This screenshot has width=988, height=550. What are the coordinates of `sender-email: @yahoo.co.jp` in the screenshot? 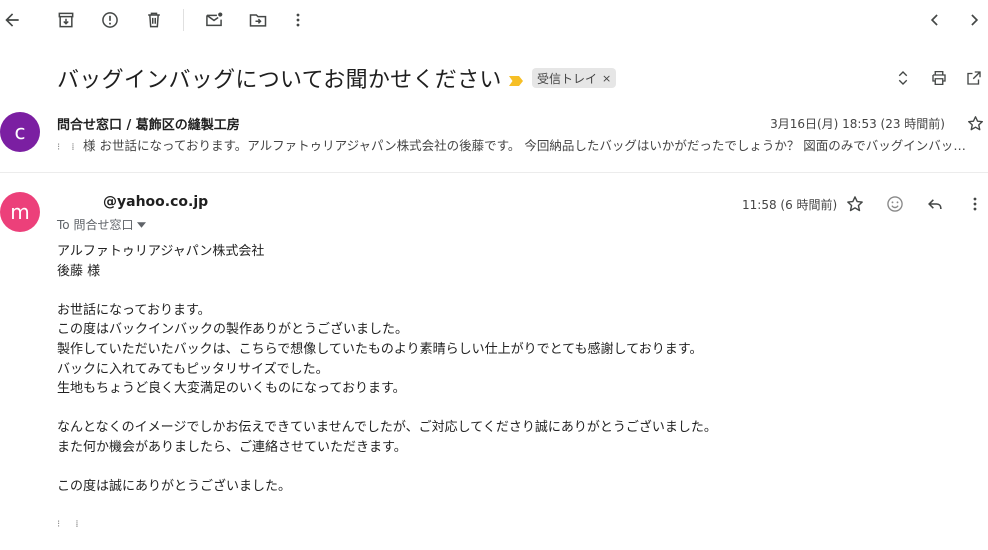 It's located at (132, 202).